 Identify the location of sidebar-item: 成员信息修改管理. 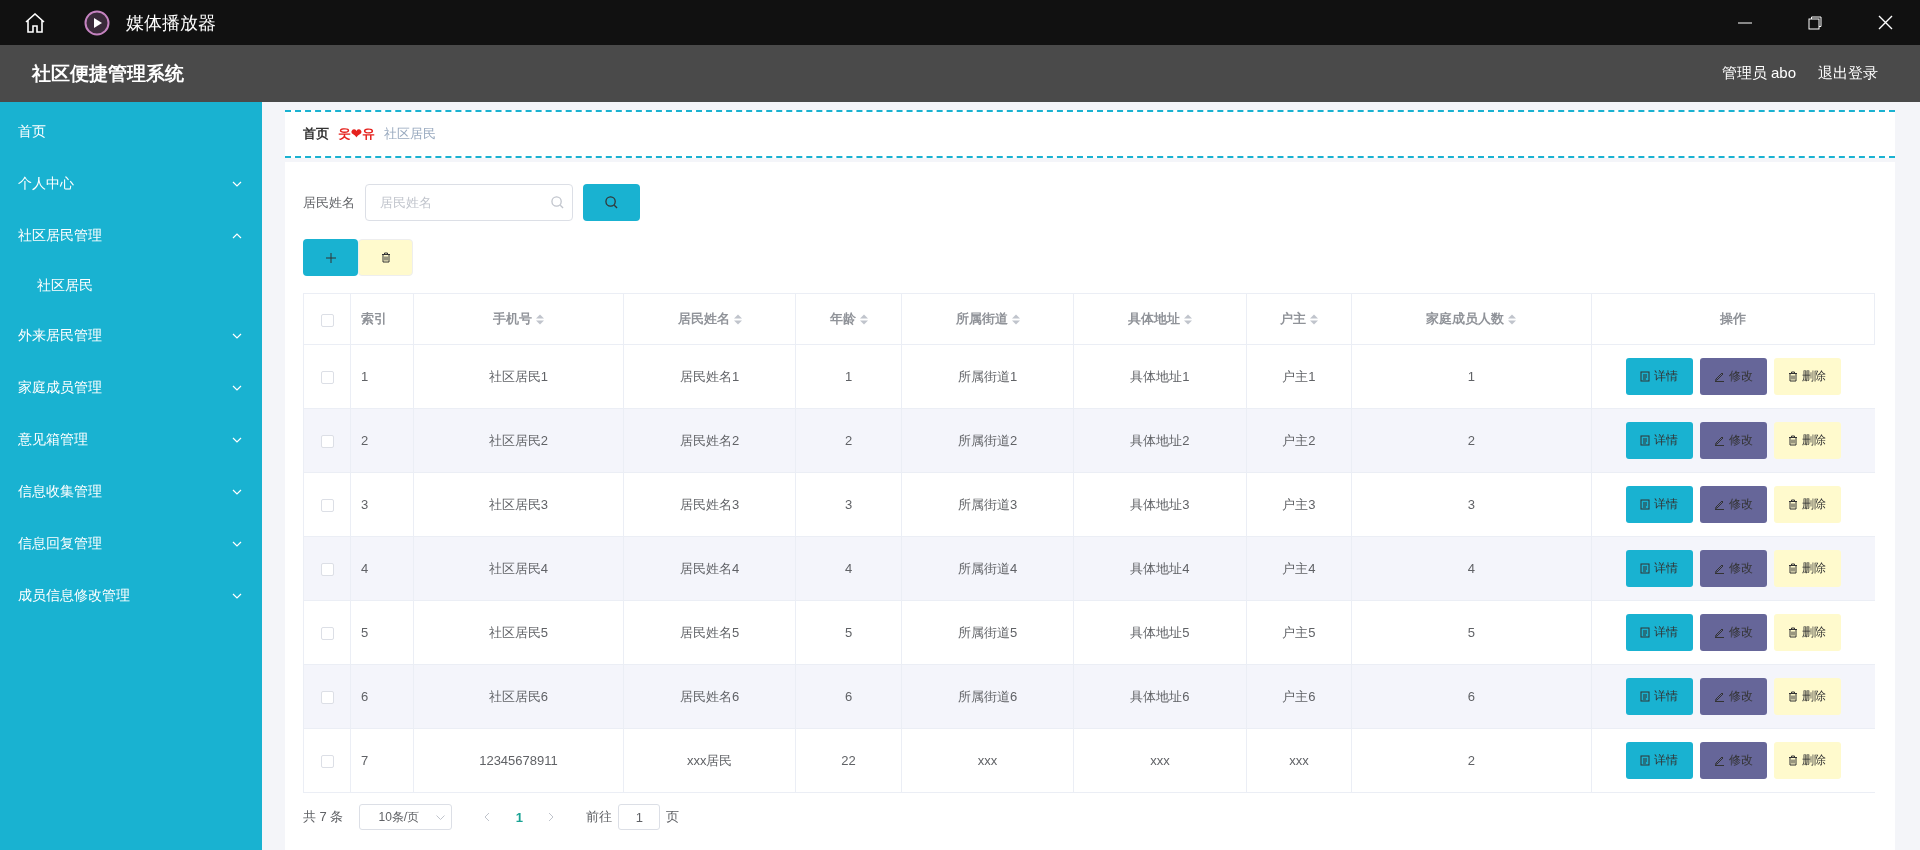
(131, 596).